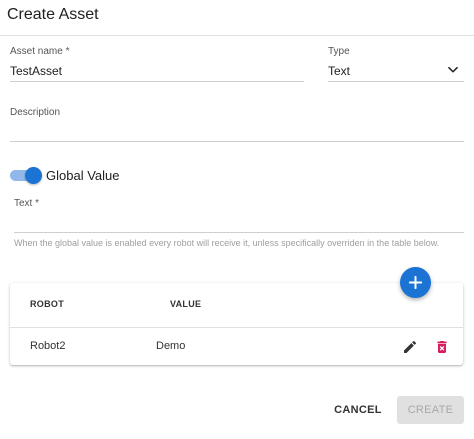 This screenshot has width=474, height=439. I want to click on edit-pencil-icon, so click(410, 347).